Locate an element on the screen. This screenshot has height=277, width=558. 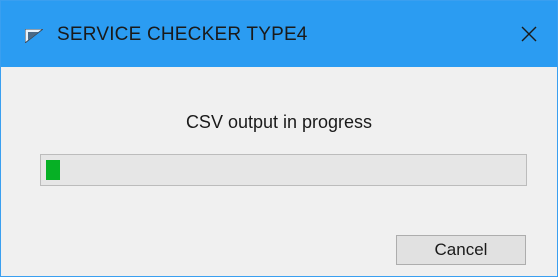
close-icon is located at coordinates (529, 34).